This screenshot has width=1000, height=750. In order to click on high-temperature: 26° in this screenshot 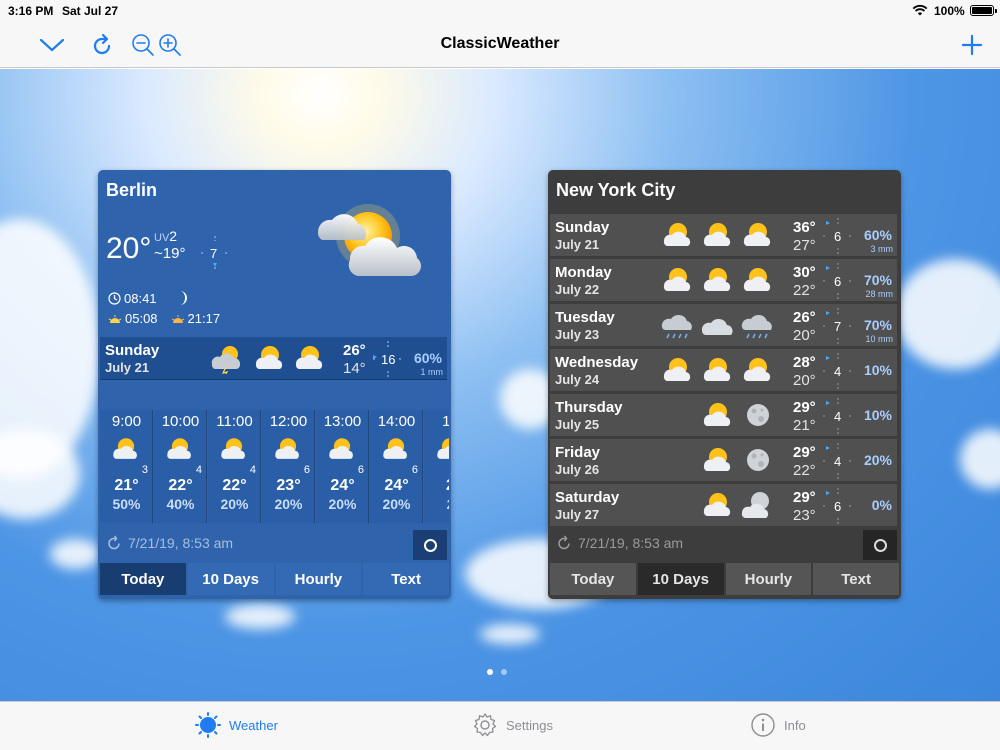, I will do `click(354, 350)`.